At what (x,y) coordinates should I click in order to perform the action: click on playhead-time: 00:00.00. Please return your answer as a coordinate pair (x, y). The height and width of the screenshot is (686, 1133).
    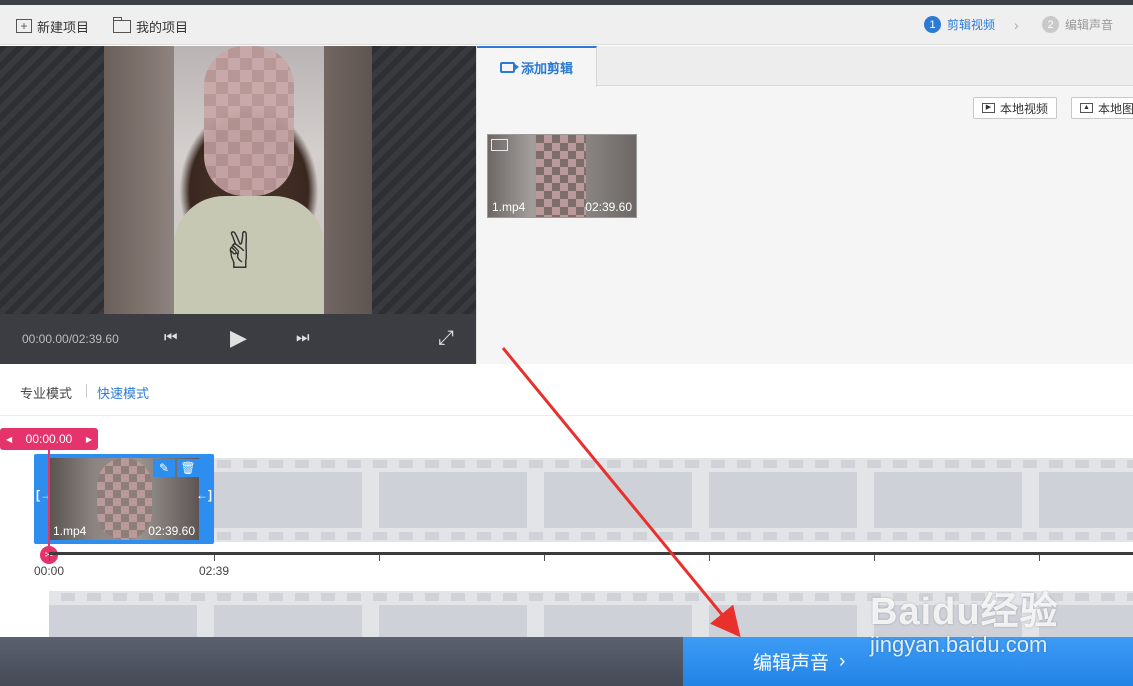
    Looking at the image, I should click on (49, 439).